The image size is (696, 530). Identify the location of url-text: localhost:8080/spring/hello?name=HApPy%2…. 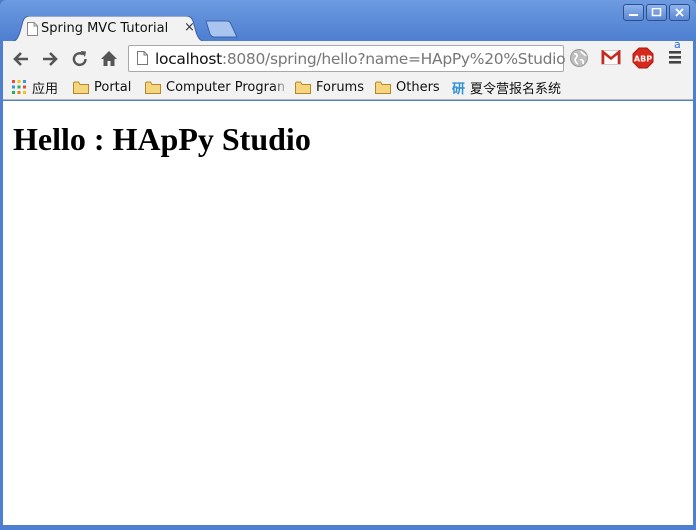
(360, 59).